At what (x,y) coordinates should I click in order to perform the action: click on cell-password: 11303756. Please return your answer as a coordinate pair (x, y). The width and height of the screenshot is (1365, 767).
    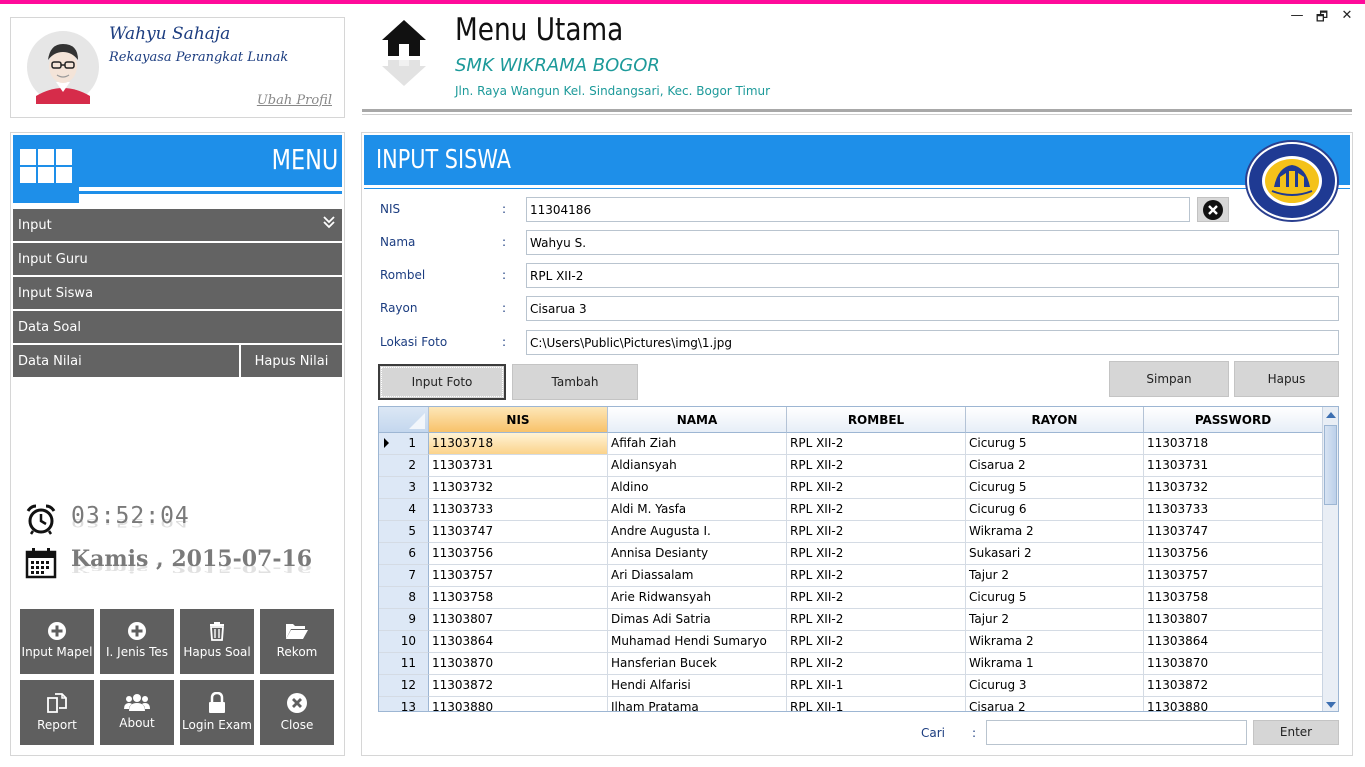
    Looking at the image, I should click on (1233, 554).